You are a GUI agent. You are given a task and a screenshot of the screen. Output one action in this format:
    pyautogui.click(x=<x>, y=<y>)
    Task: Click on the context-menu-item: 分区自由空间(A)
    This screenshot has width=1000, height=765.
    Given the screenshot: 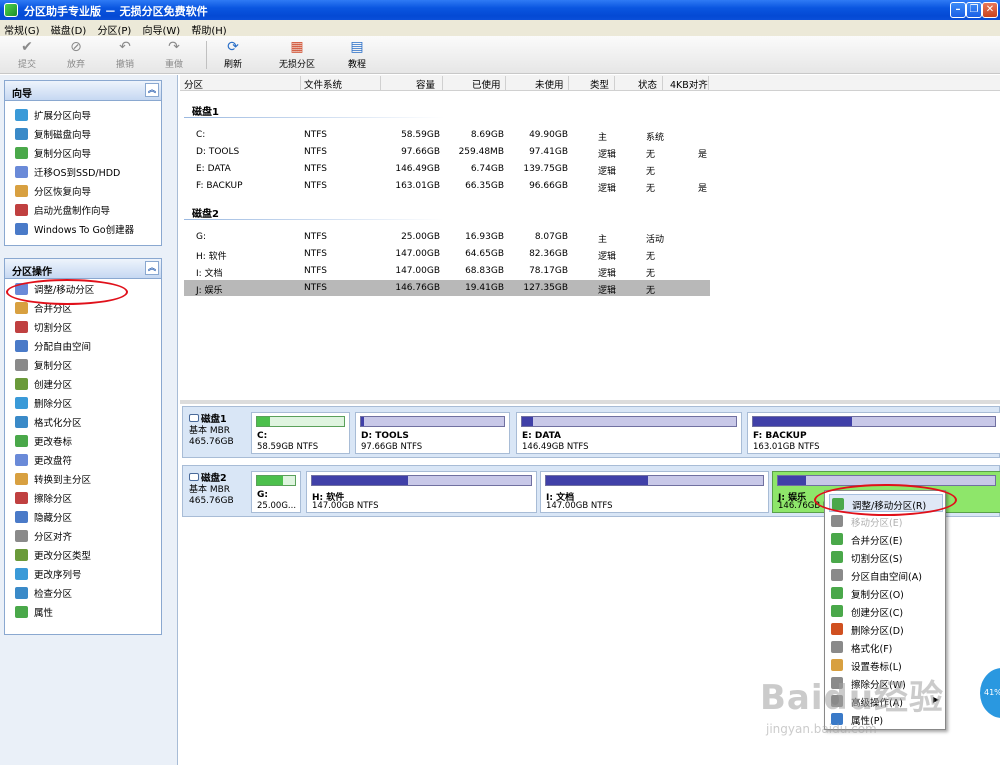 What is the action you would take?
    pyautogui.click(x=886, y=575)
    